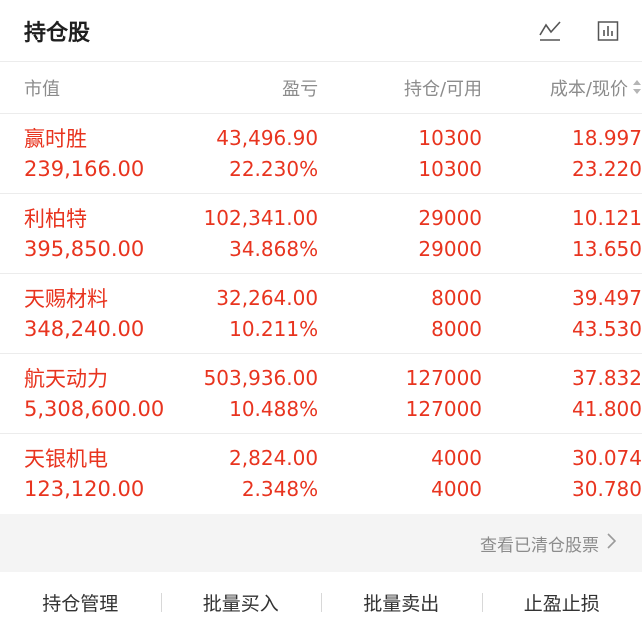  I want to click on pnl-amount: 503,936.00, so click(261, 377).